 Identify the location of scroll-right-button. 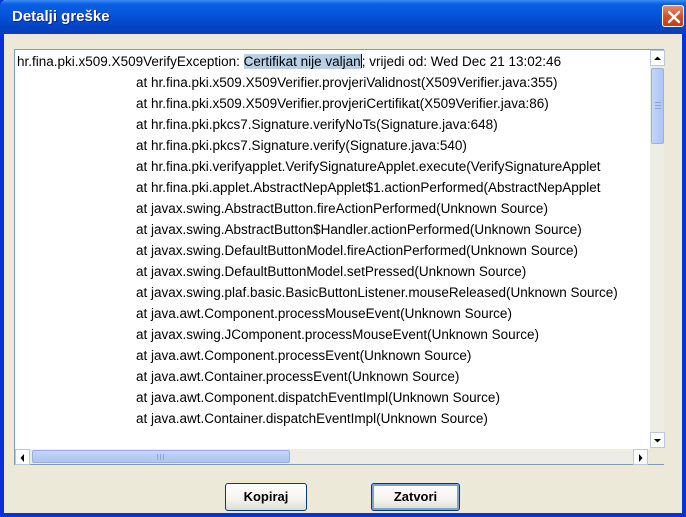
(640, 457).